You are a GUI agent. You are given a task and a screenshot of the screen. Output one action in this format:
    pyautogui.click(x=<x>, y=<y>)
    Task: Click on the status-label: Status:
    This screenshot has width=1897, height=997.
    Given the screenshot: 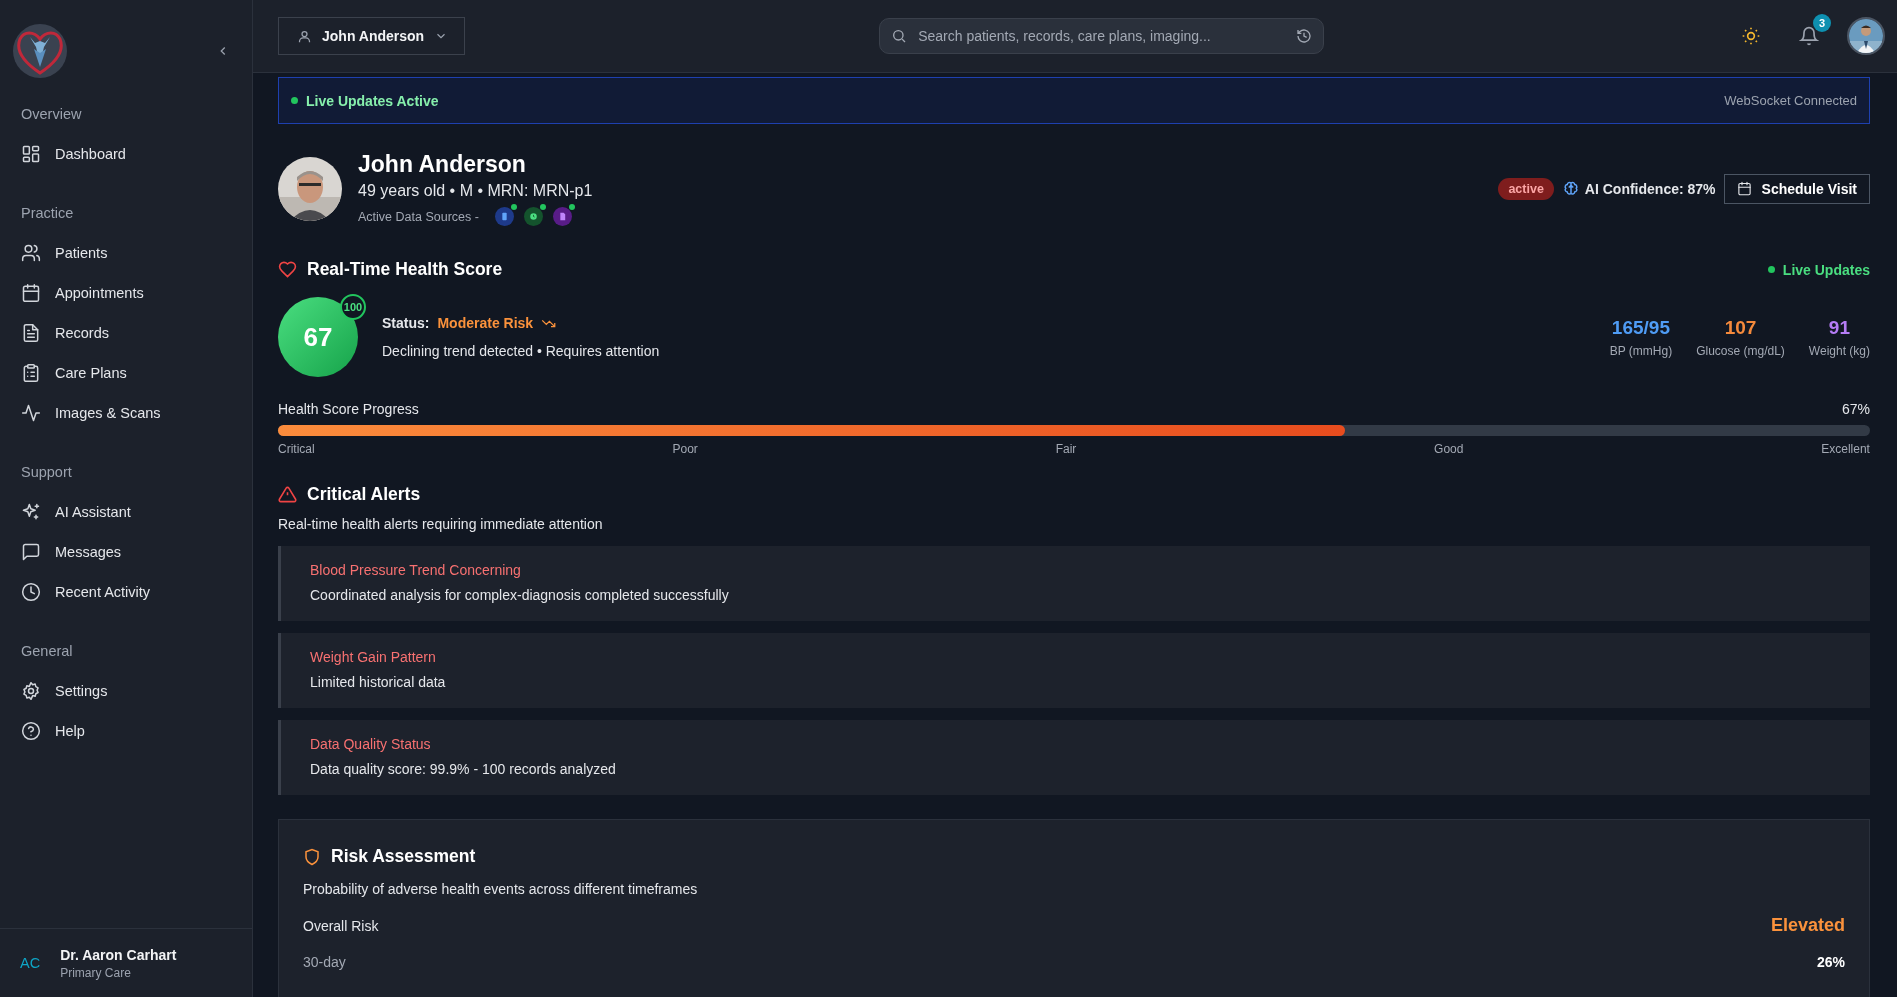 What is the action you would take?
    pyautogui.click(x=406, y=323)
    